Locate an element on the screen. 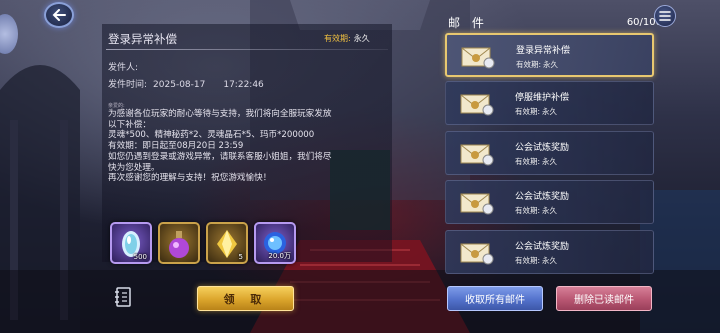 This screenshot has height=333, width=720. sender-label: 发件人: is located at coordinates (123, 68).